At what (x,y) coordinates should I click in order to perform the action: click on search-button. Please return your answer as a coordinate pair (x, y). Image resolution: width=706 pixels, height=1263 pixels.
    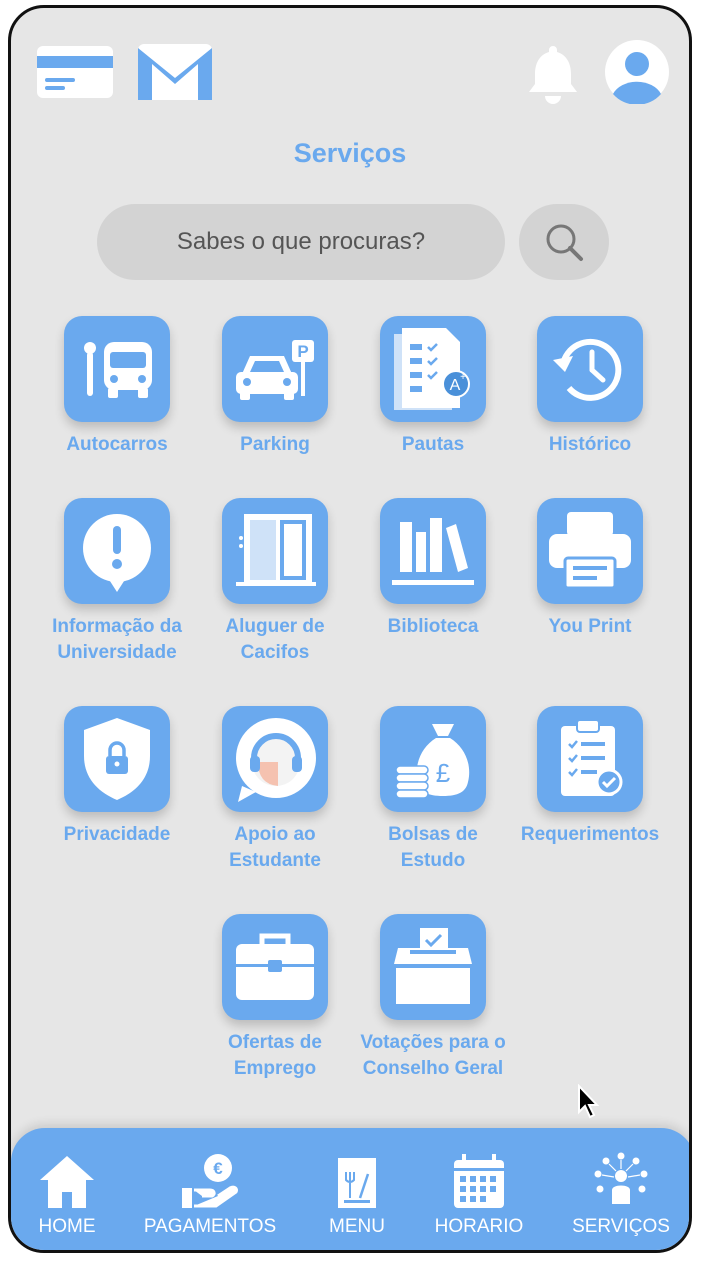
    Looking at the image, I should click on (564, 242).